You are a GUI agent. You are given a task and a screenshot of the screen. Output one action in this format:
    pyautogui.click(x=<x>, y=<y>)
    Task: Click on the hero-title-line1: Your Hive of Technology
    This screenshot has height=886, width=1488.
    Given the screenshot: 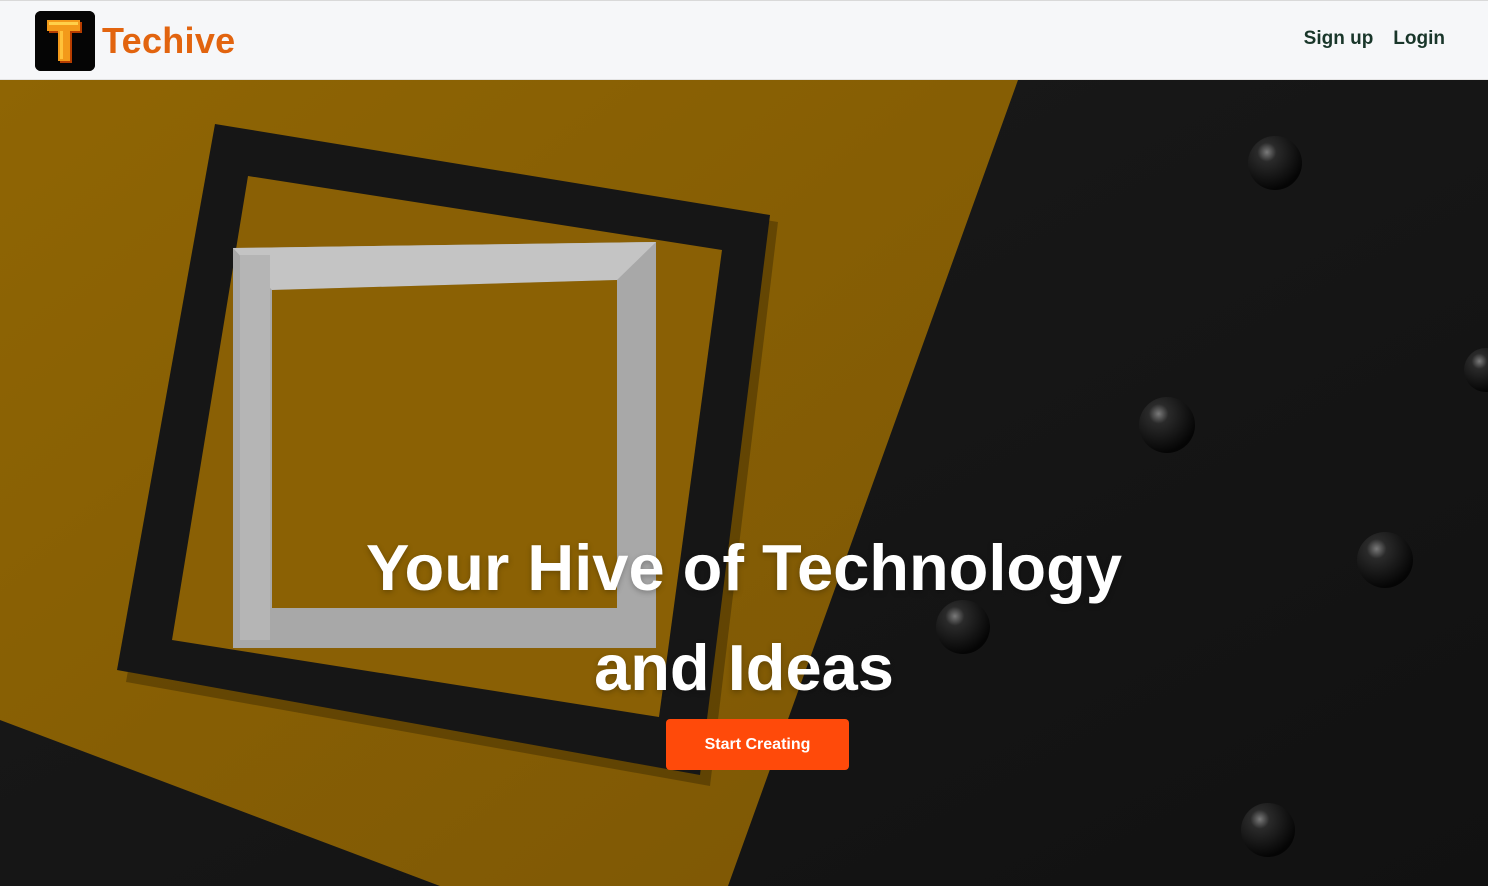 What is the action you would take?
    pyautogui.click(x=744, y=567)
    